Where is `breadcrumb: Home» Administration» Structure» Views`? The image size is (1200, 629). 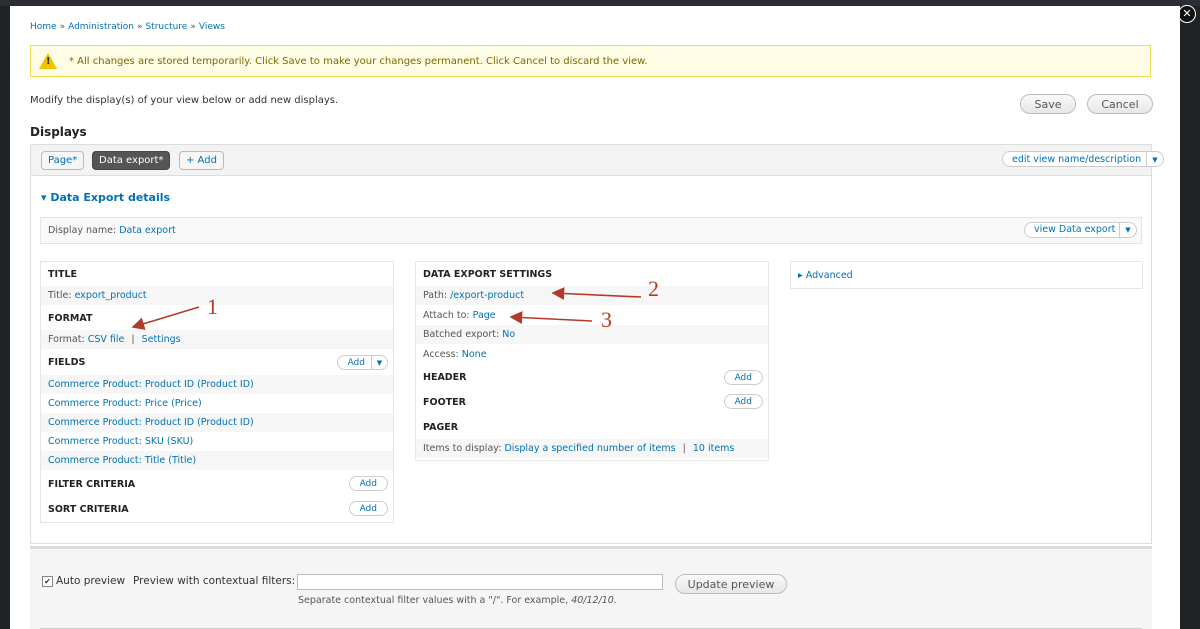
breadcrumb: Home» Administration» Structure» Views is located at coordinates (127, 27).